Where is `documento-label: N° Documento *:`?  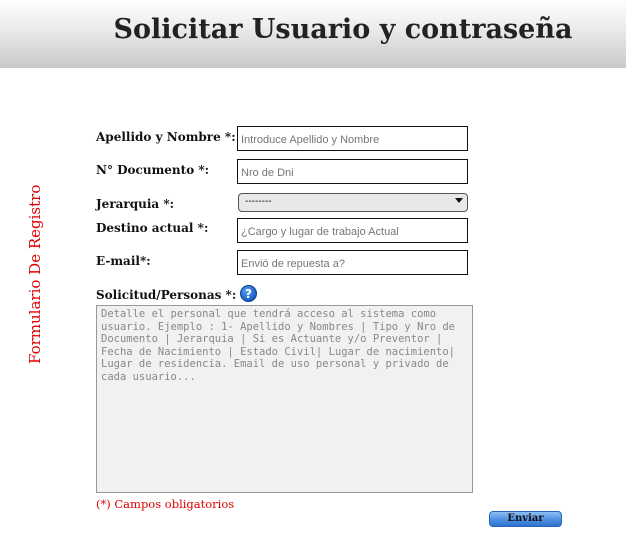 documento-label: N° Documento *: is located at coordinates (153, 170).